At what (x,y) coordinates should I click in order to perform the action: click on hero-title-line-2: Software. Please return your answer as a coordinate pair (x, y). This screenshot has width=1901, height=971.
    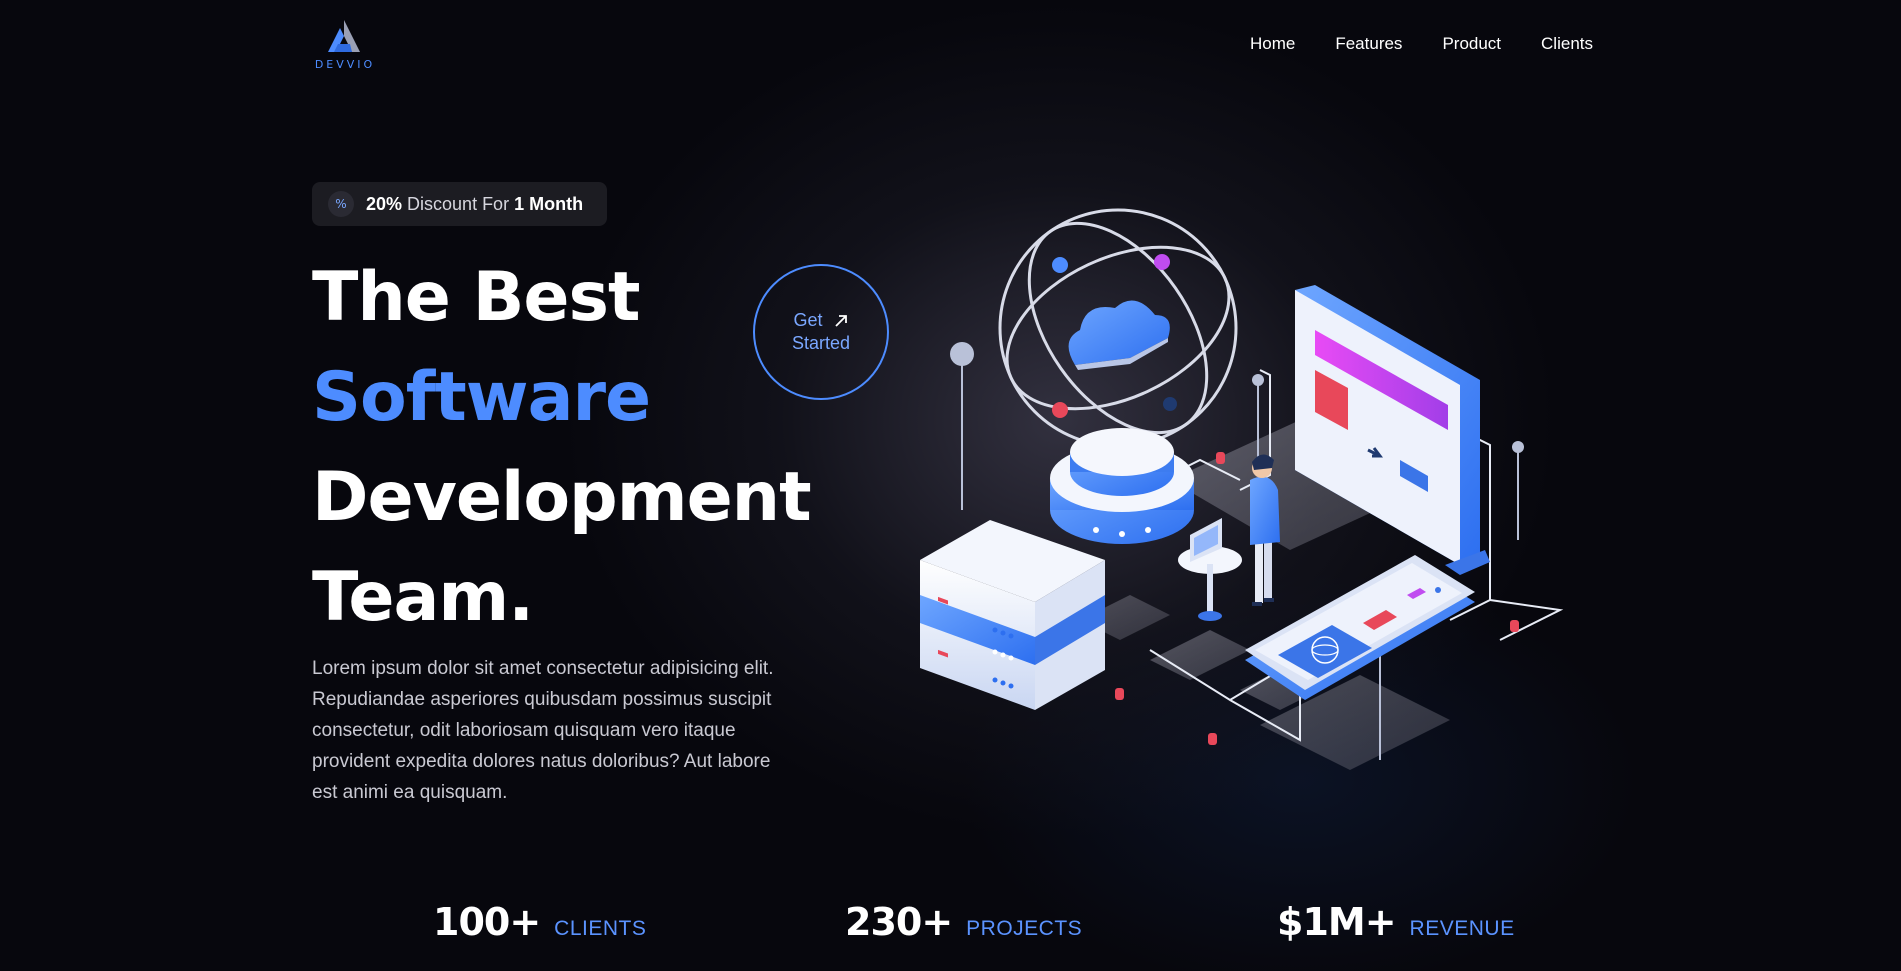
    Looking at the image, I should click on (481, 397).